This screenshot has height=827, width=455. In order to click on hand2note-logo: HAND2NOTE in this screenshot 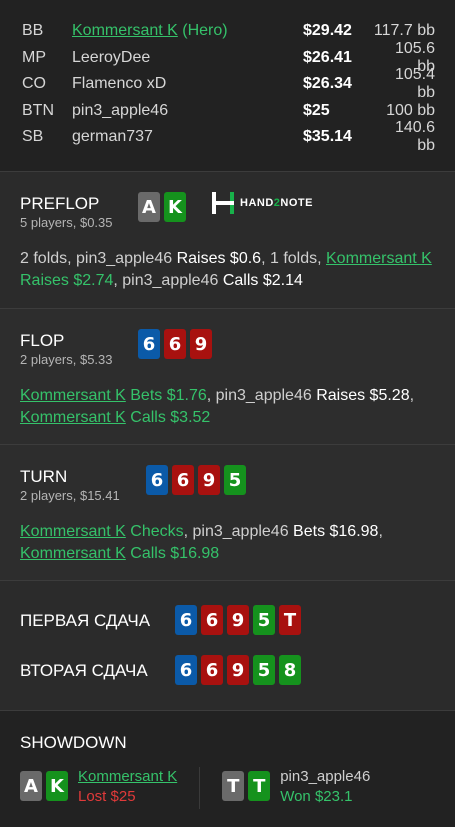, I will do `click(262, 203)`.